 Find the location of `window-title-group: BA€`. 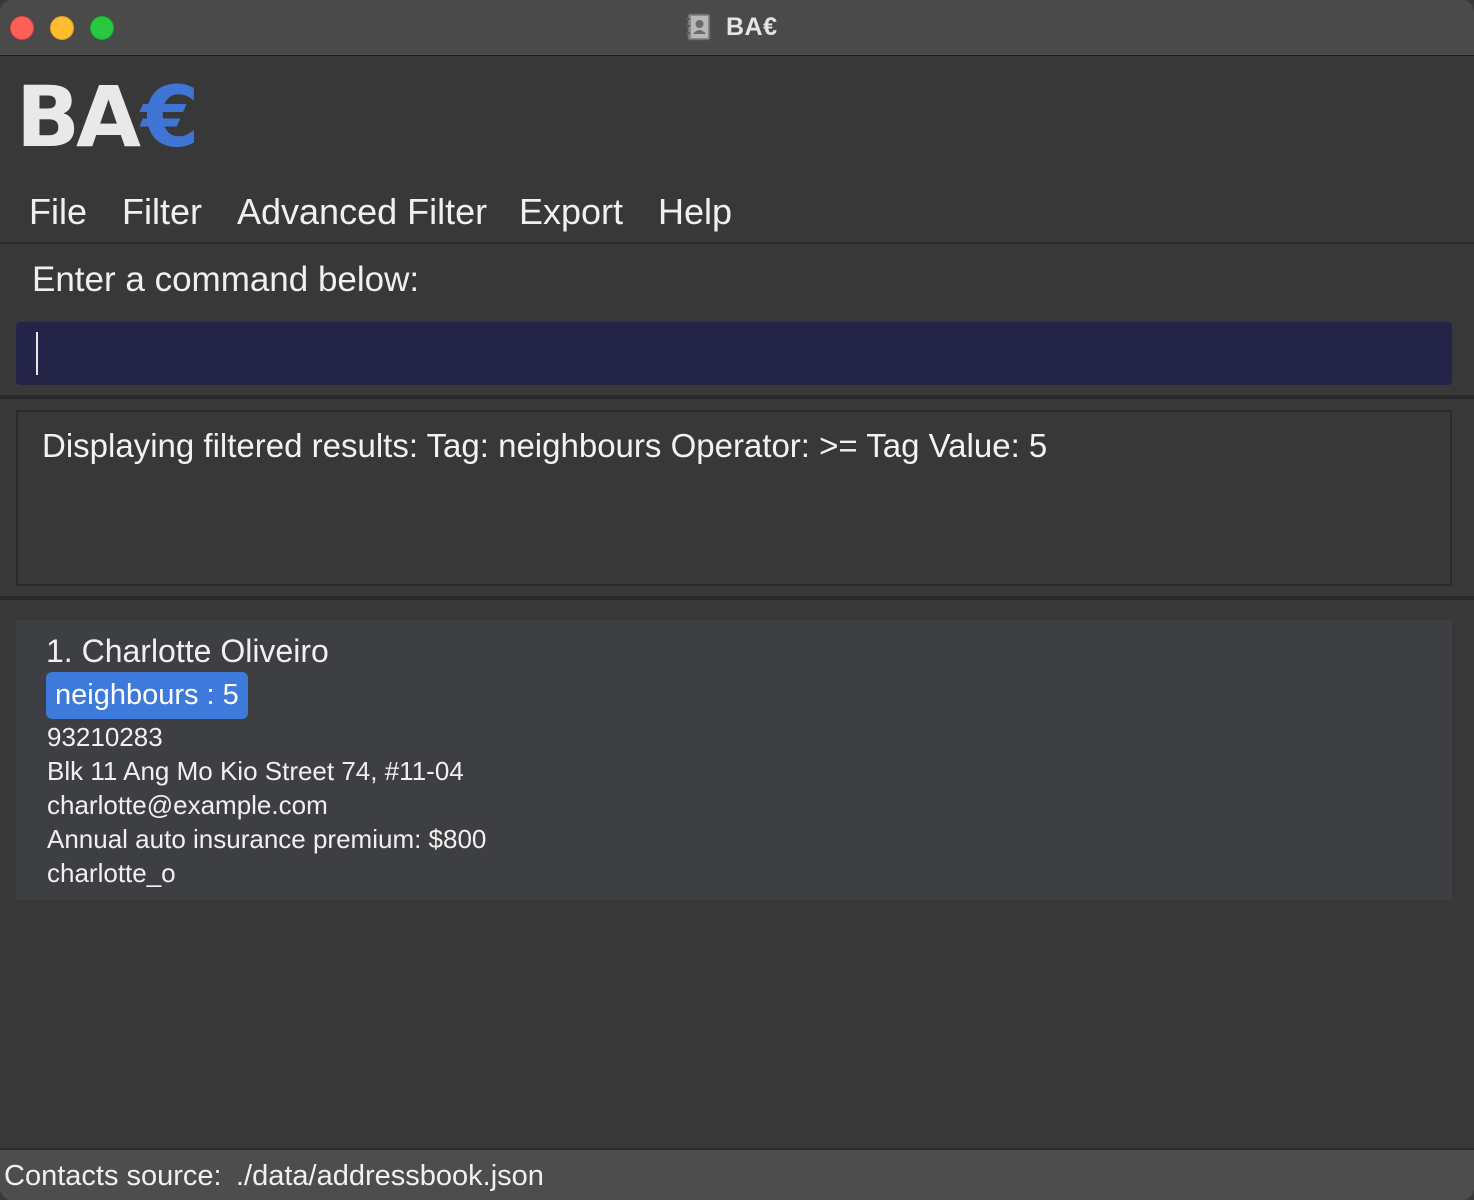

window-title-group: BA€ is located at coordinates (731, 27).